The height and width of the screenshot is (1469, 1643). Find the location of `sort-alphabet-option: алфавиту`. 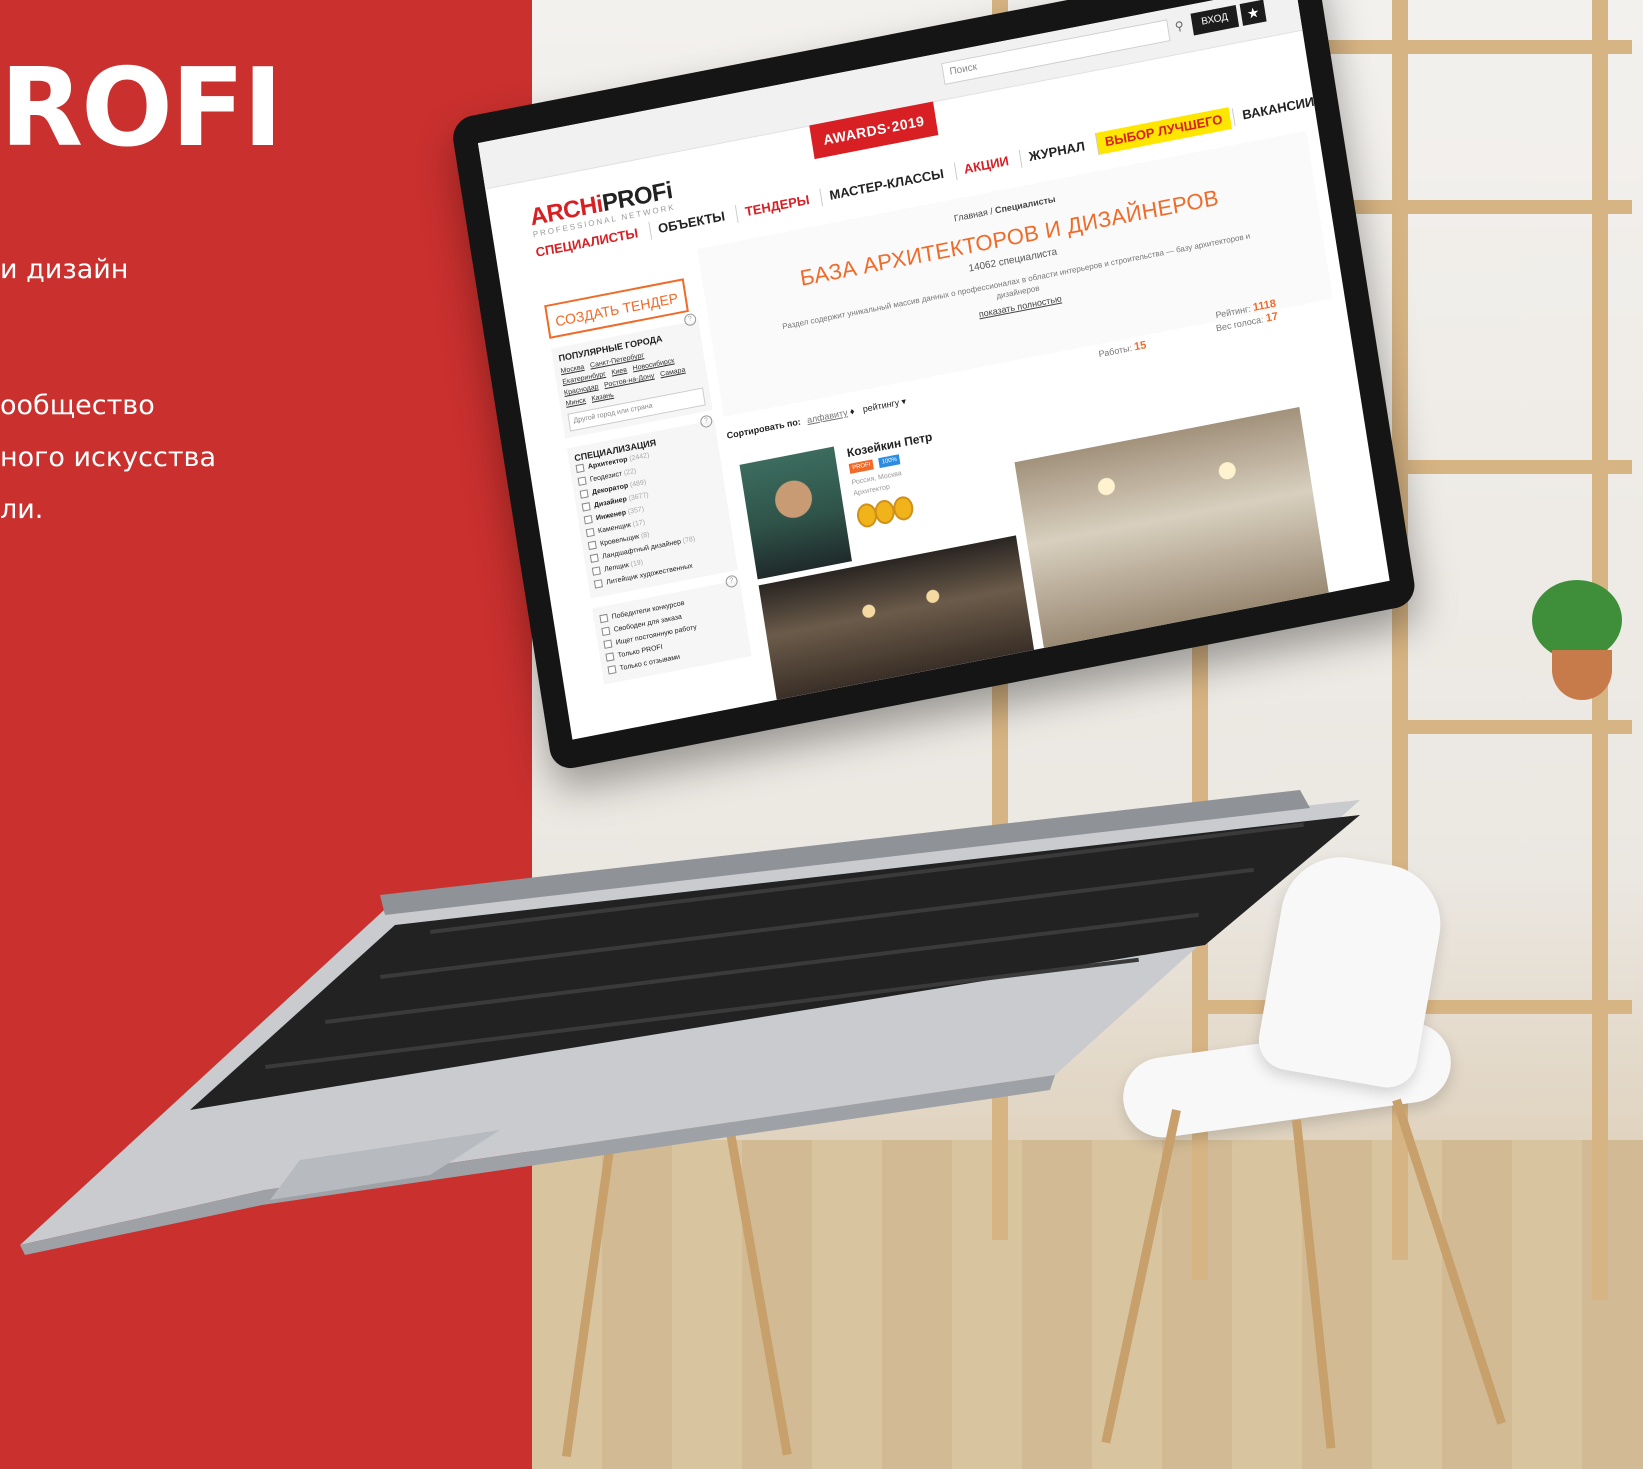

sort-alphabet-option: алфавиту is located at coordinates (827, 416).